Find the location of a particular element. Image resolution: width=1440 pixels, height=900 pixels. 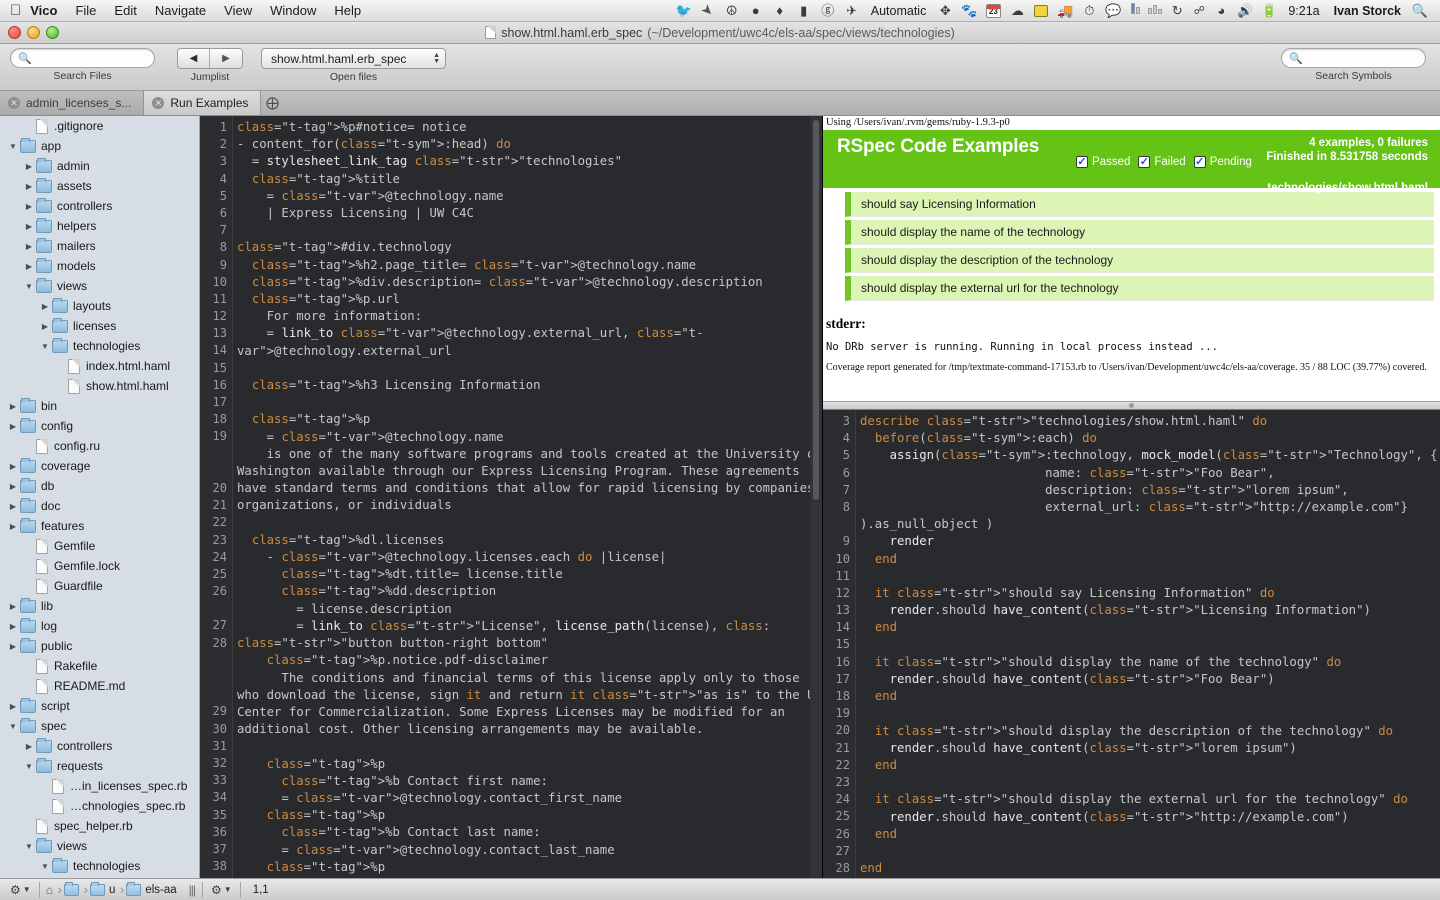

search-symbols-field: 🔍 is located at coordinates (1353, 58).